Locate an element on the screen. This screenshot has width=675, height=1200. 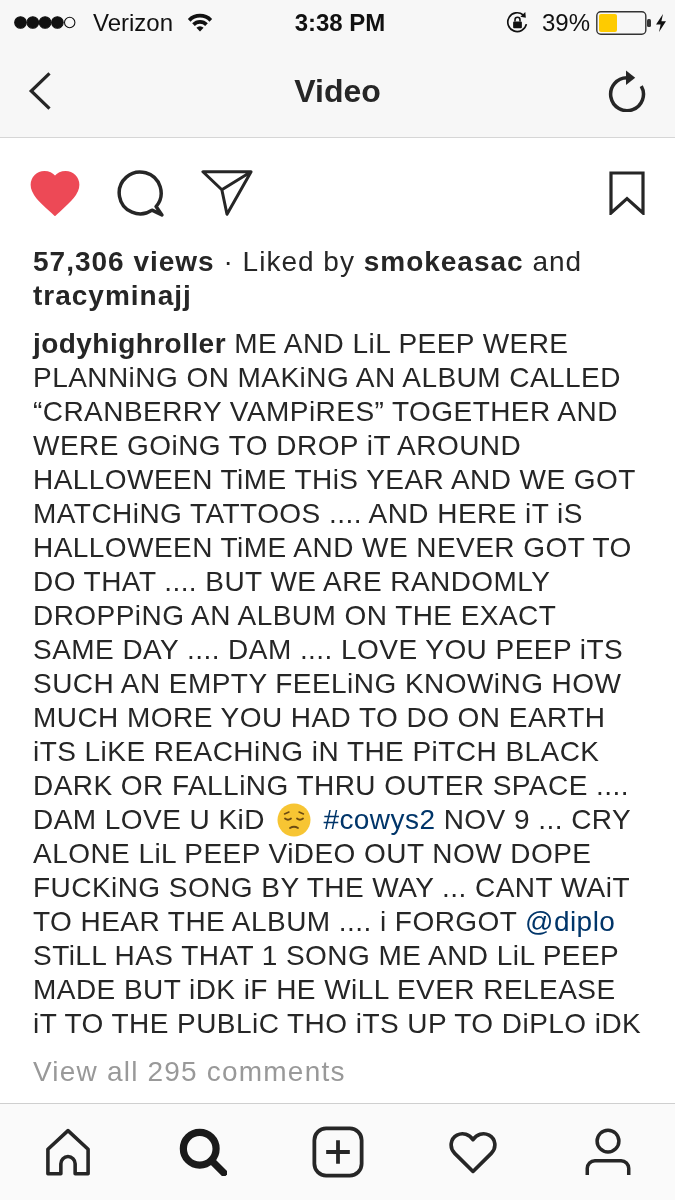
charging-bolt-icon is located at coordinates (661, 22).